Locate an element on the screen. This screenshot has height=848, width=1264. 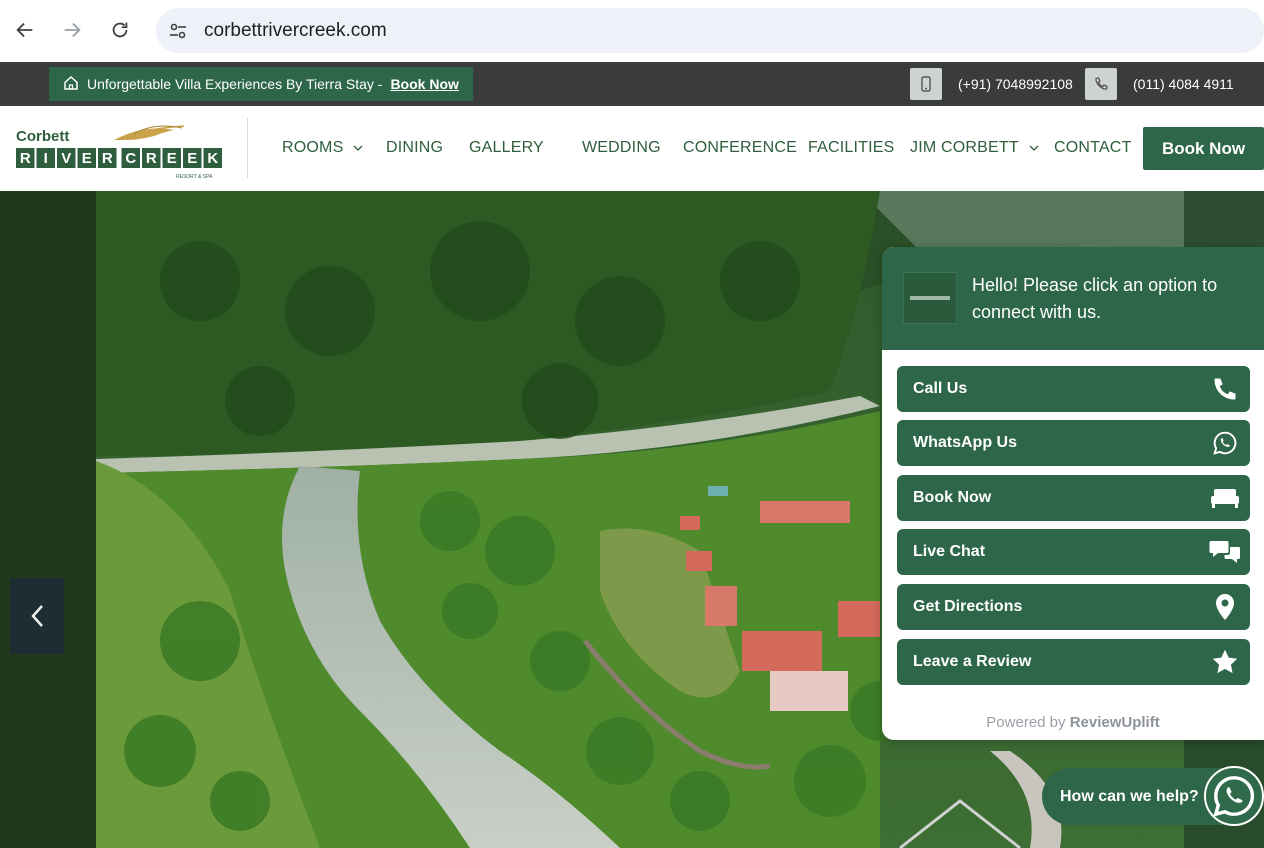
bed-icon is located at coordinates (1225, 498).